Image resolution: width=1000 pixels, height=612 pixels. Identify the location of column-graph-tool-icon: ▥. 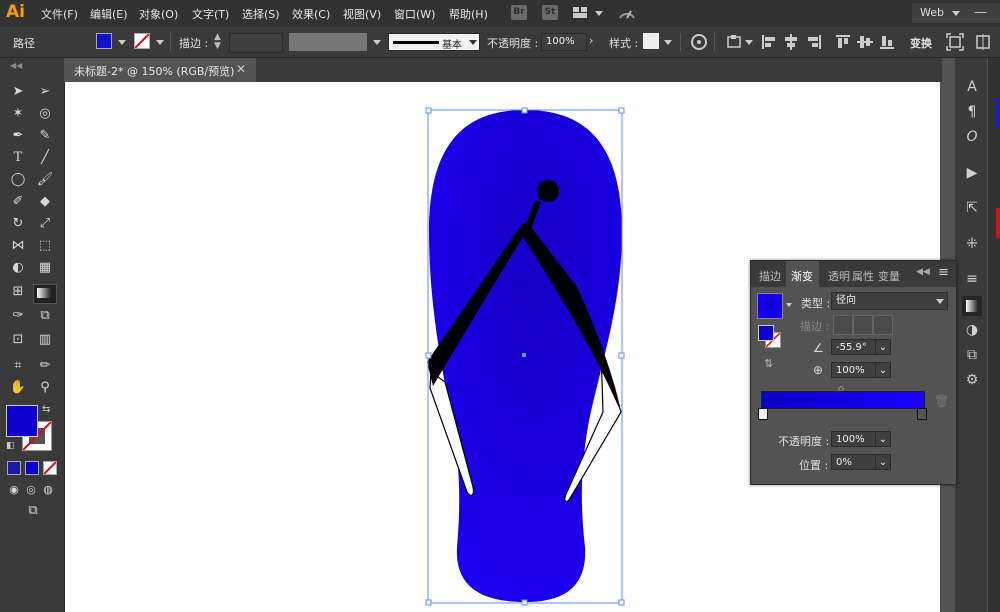
(45, 340).